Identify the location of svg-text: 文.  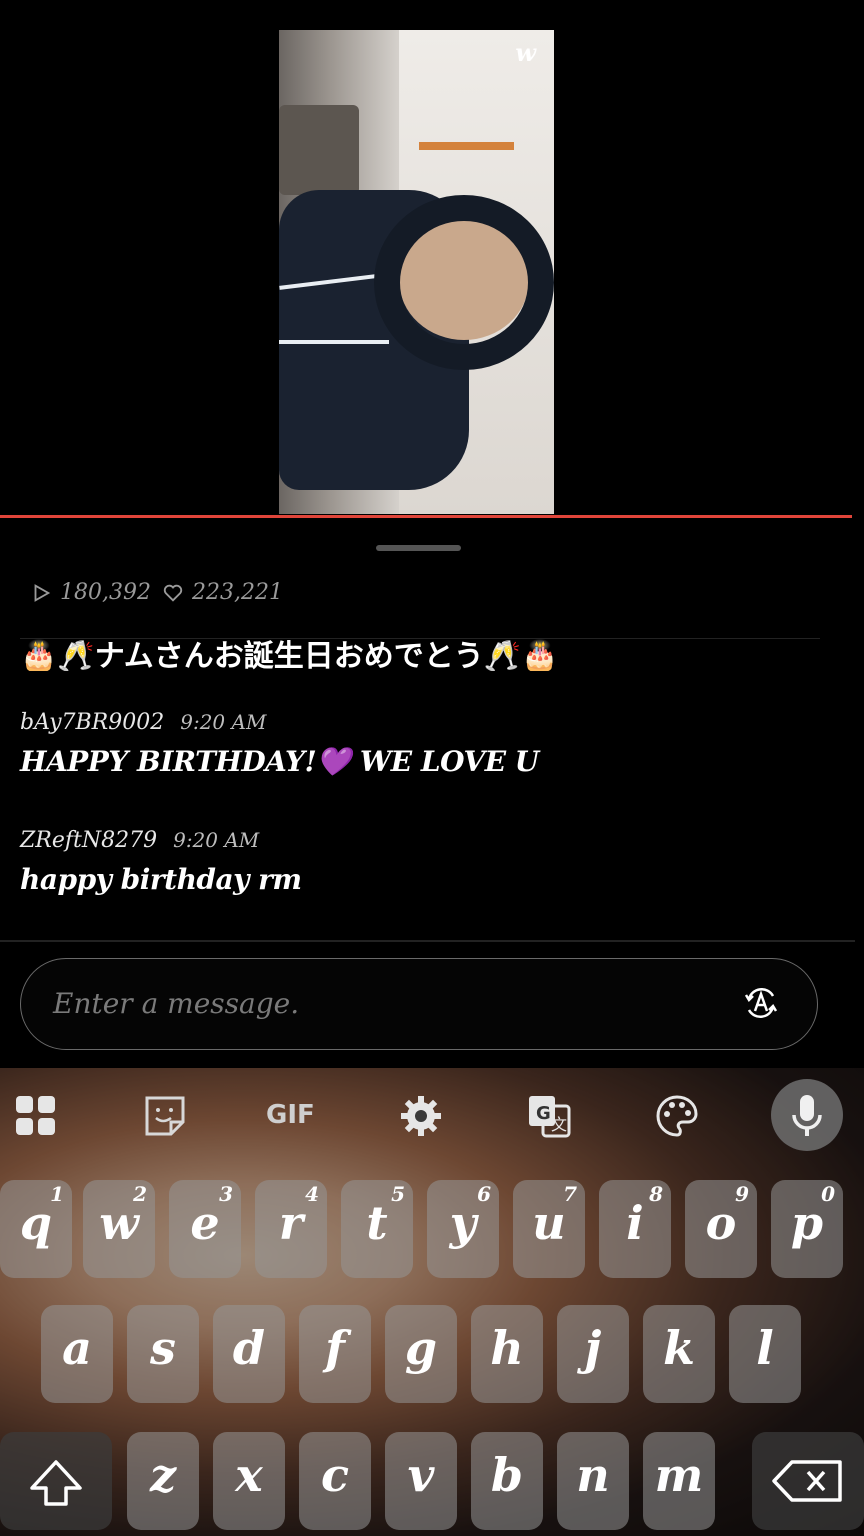
(559, 1124).